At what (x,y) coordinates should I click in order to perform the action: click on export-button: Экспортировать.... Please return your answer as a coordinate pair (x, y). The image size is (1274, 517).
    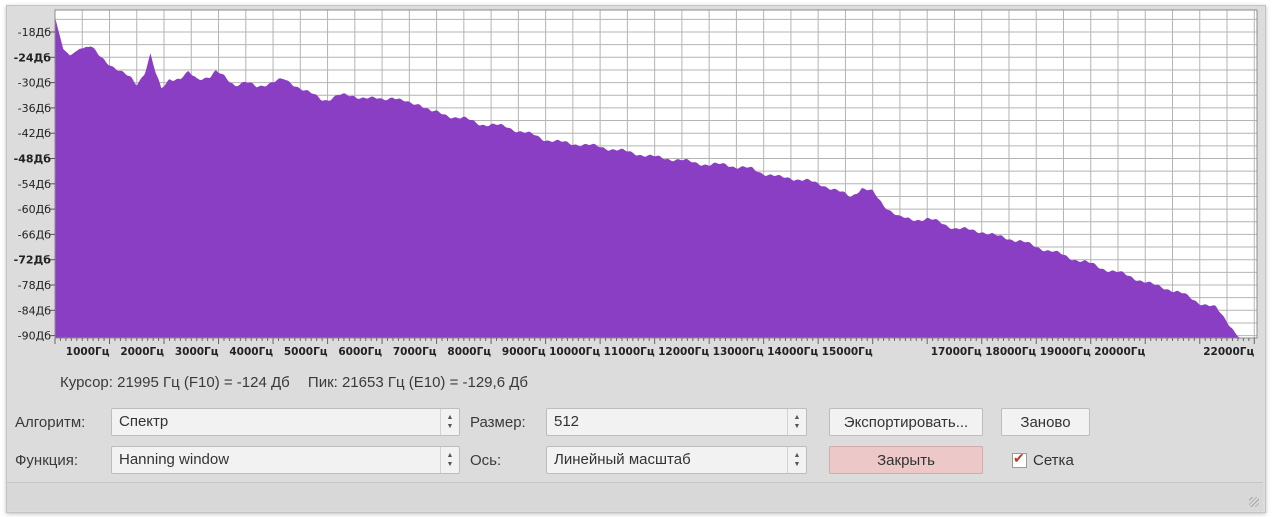
    Looking at the image, I should click on (906, 422).